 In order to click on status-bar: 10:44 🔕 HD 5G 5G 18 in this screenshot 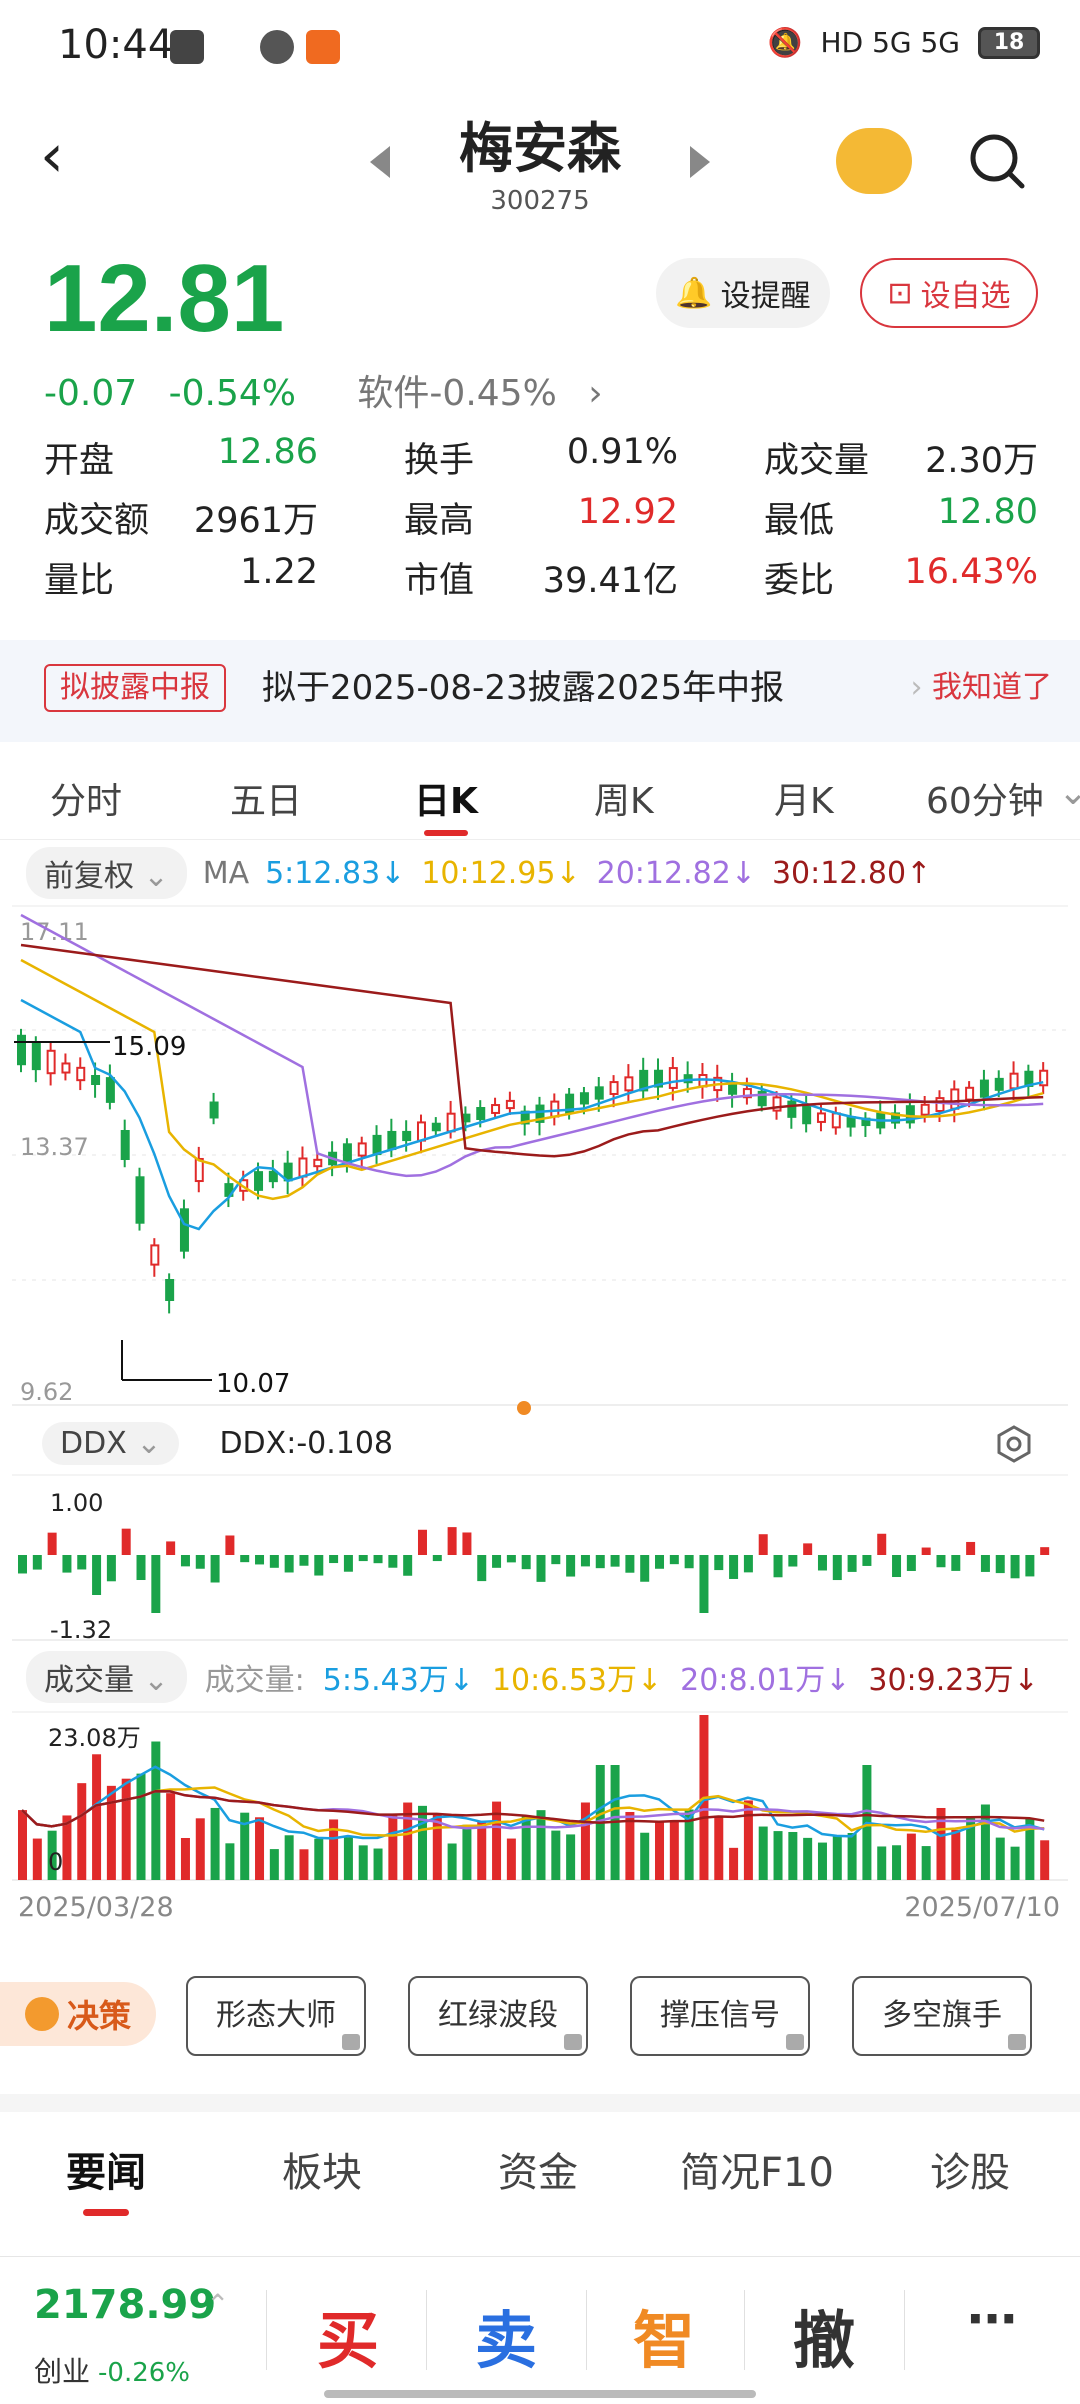, I will do `click(540, 48)`.